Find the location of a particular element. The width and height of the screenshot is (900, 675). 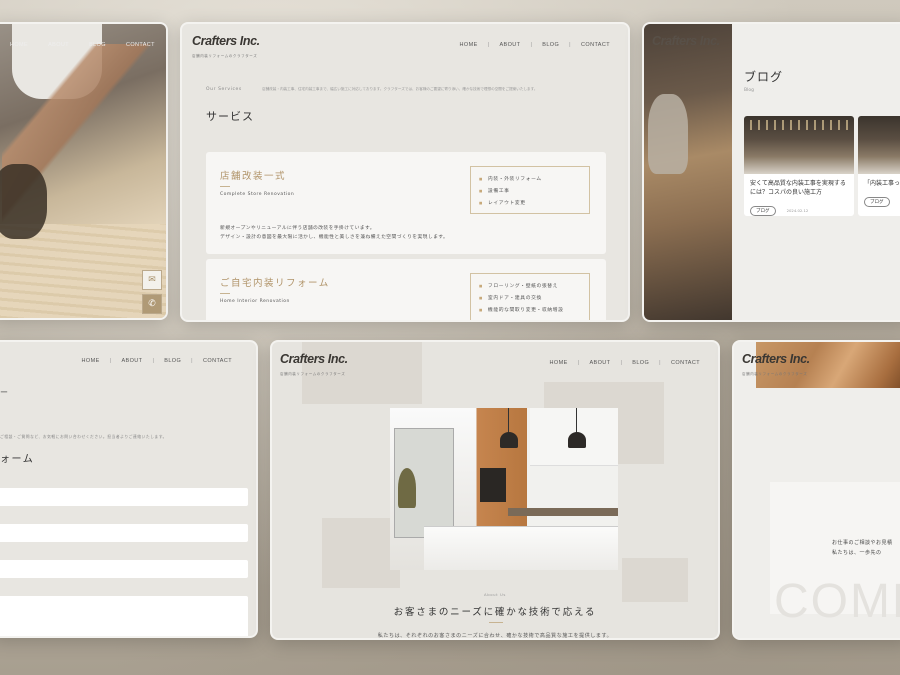

feature-item: 機能的な間取り変更・収納増設 is located at coordinates (530, 309).